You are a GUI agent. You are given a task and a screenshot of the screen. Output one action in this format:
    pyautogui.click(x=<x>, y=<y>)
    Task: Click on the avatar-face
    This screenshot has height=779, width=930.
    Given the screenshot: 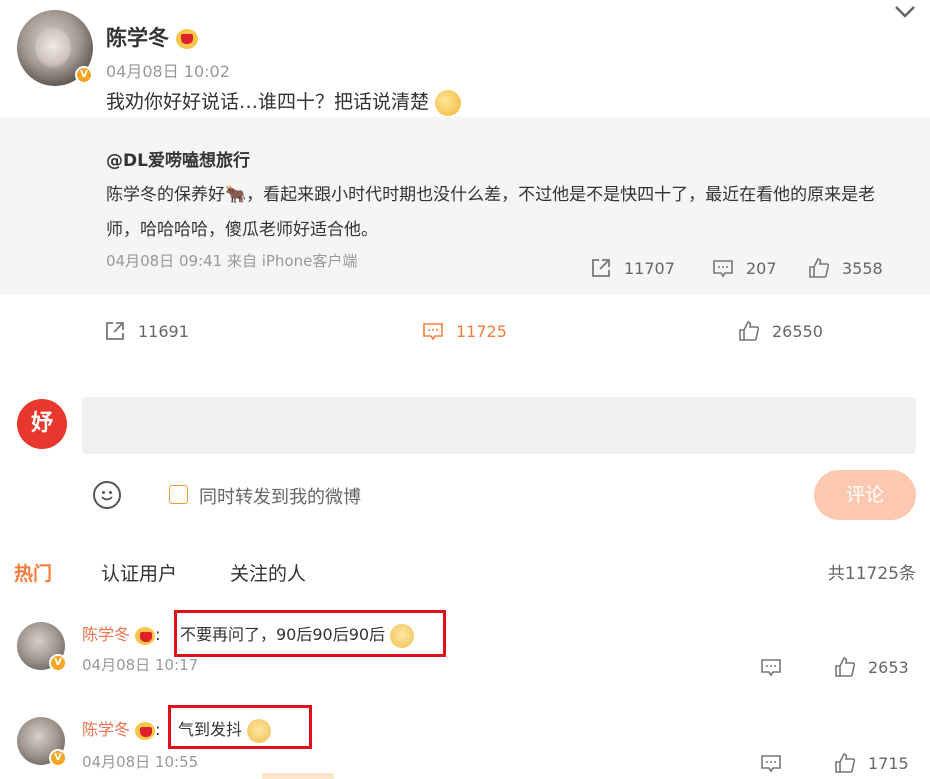 What is the action you would take?
    pyautogui.click(x=53, y=48)
    